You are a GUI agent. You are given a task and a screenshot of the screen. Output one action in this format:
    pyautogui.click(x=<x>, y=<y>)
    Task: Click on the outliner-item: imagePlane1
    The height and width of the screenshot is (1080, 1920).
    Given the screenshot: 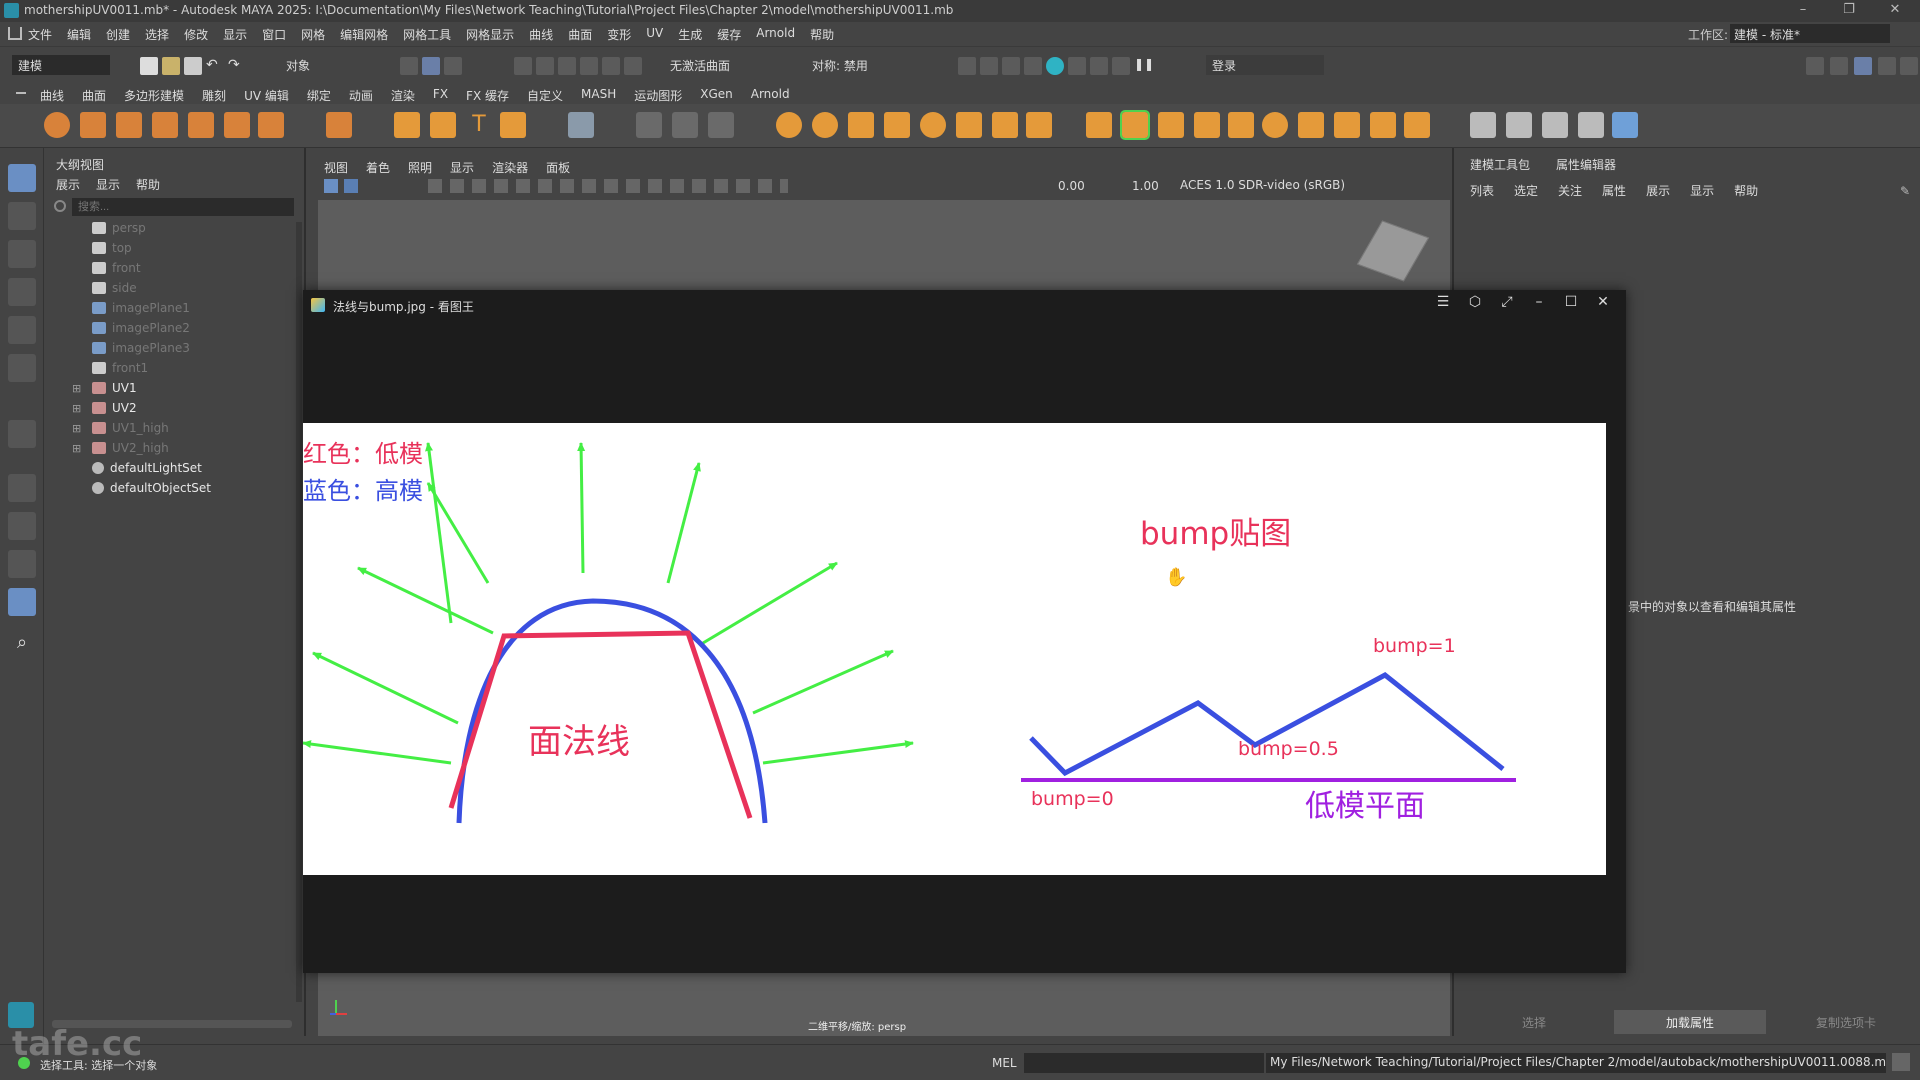 What is the action you would take?
    pyautogui.click(x=169, y=308)
    